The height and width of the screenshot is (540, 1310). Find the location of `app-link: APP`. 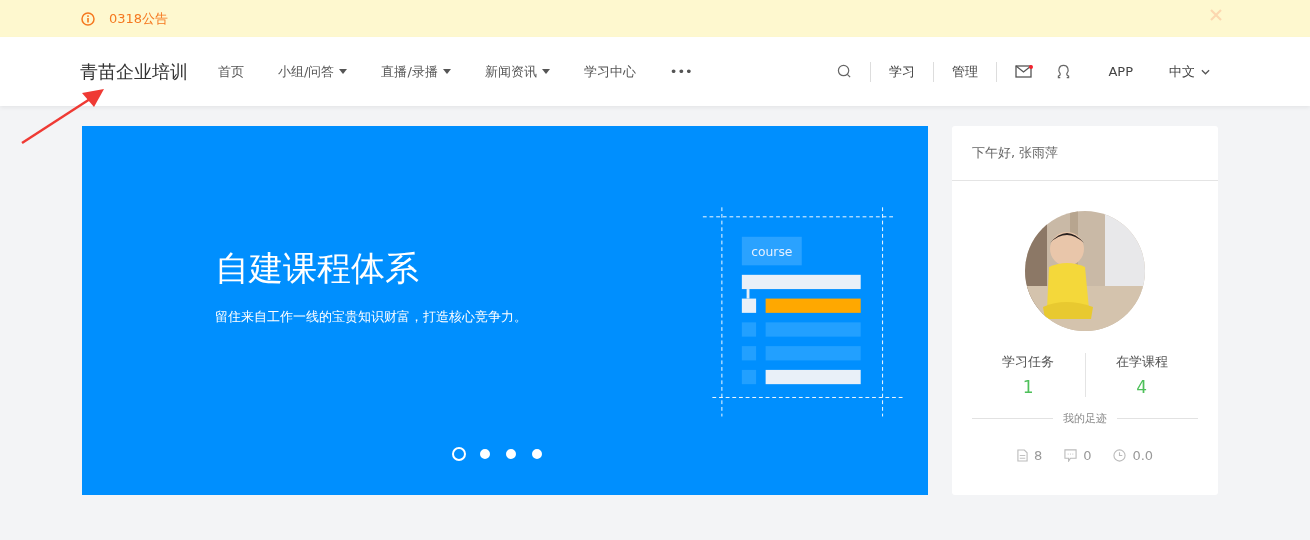

app-link: APP is located at coordinates (1120, 71).